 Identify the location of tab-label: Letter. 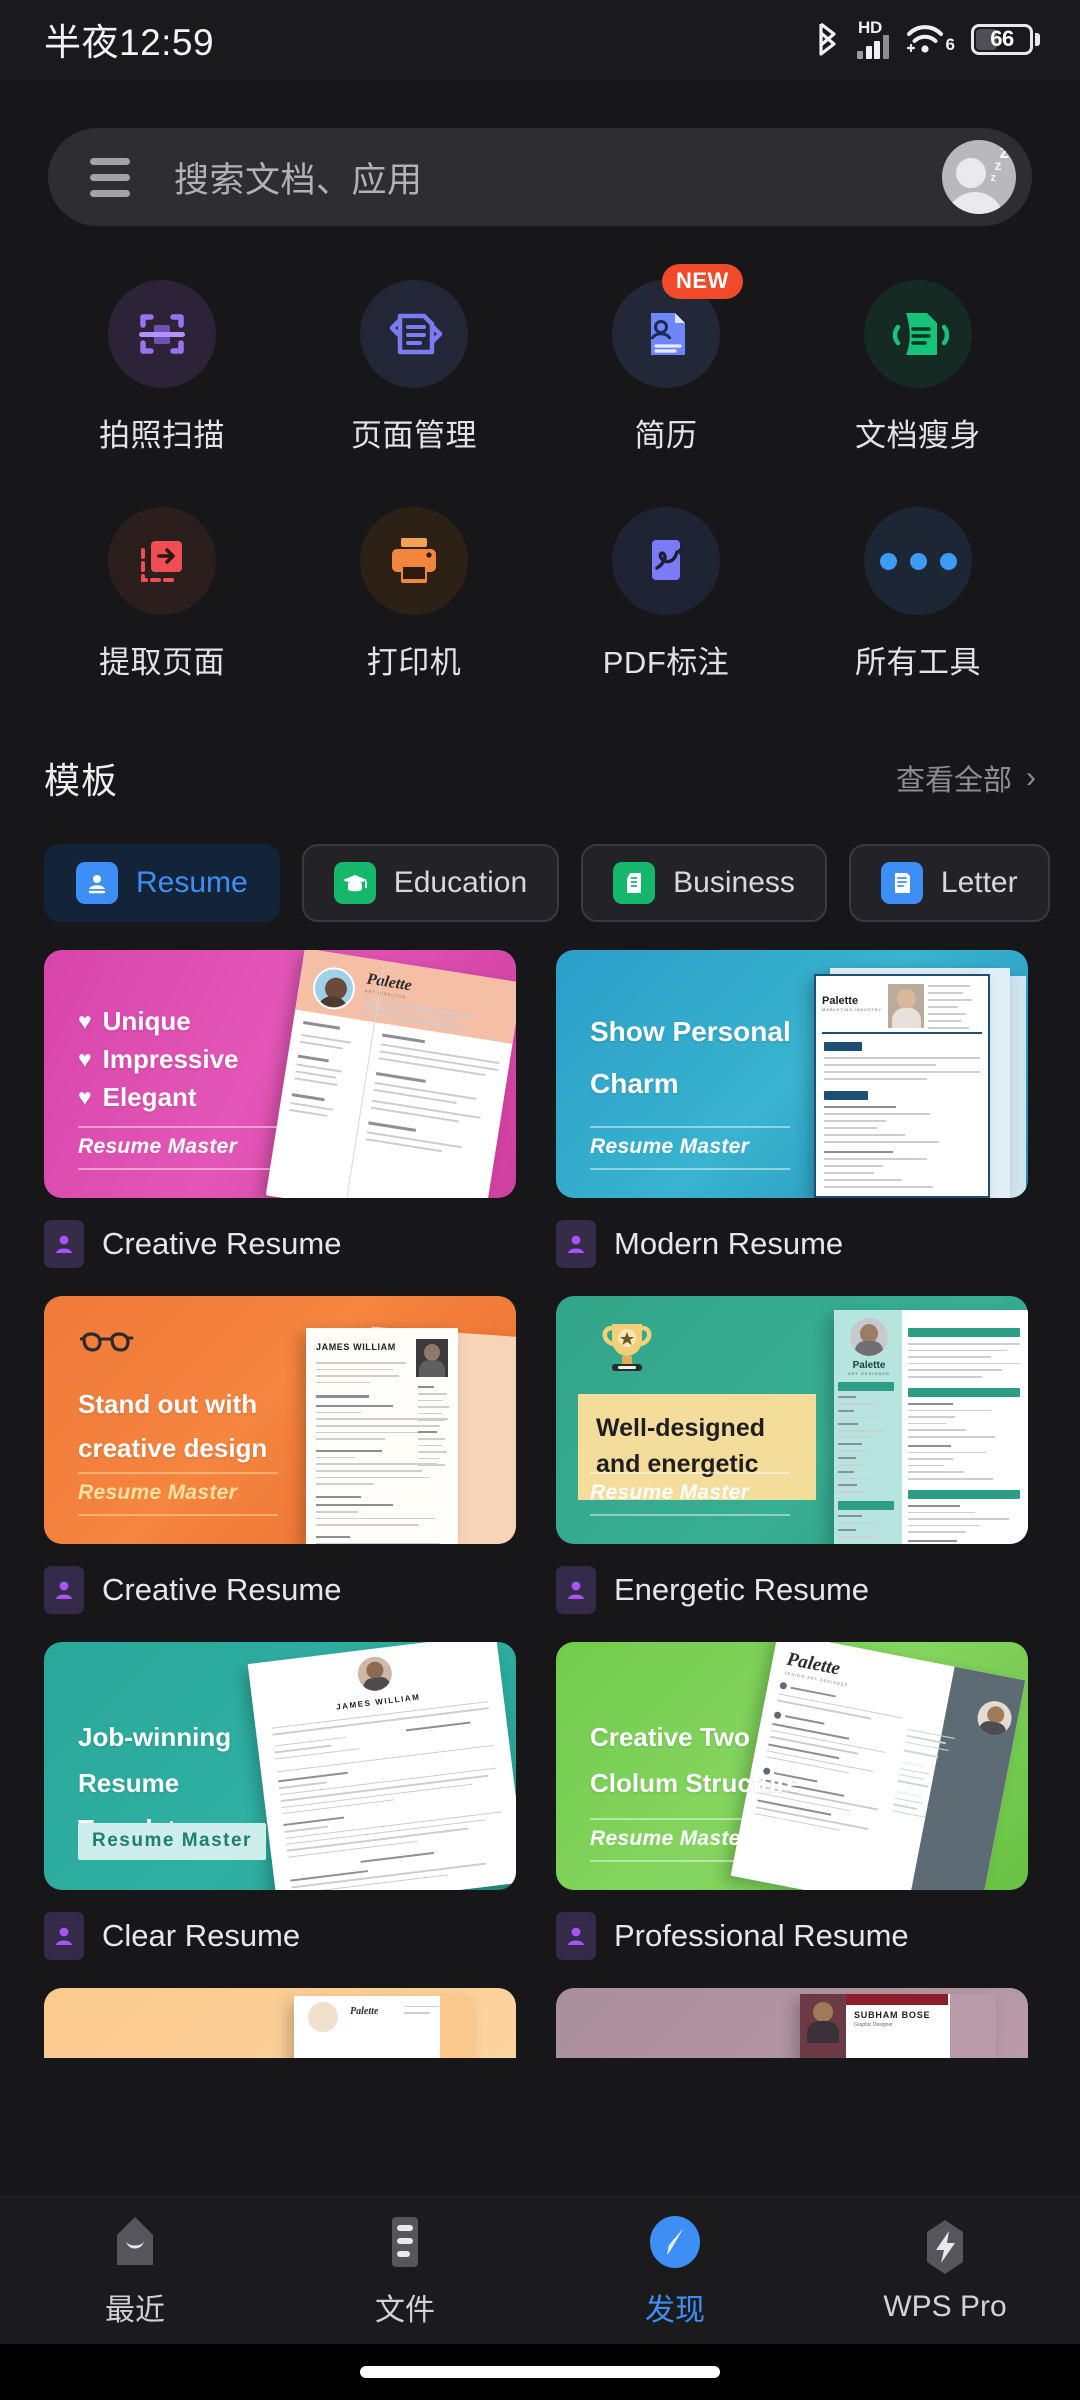
(979, 882).